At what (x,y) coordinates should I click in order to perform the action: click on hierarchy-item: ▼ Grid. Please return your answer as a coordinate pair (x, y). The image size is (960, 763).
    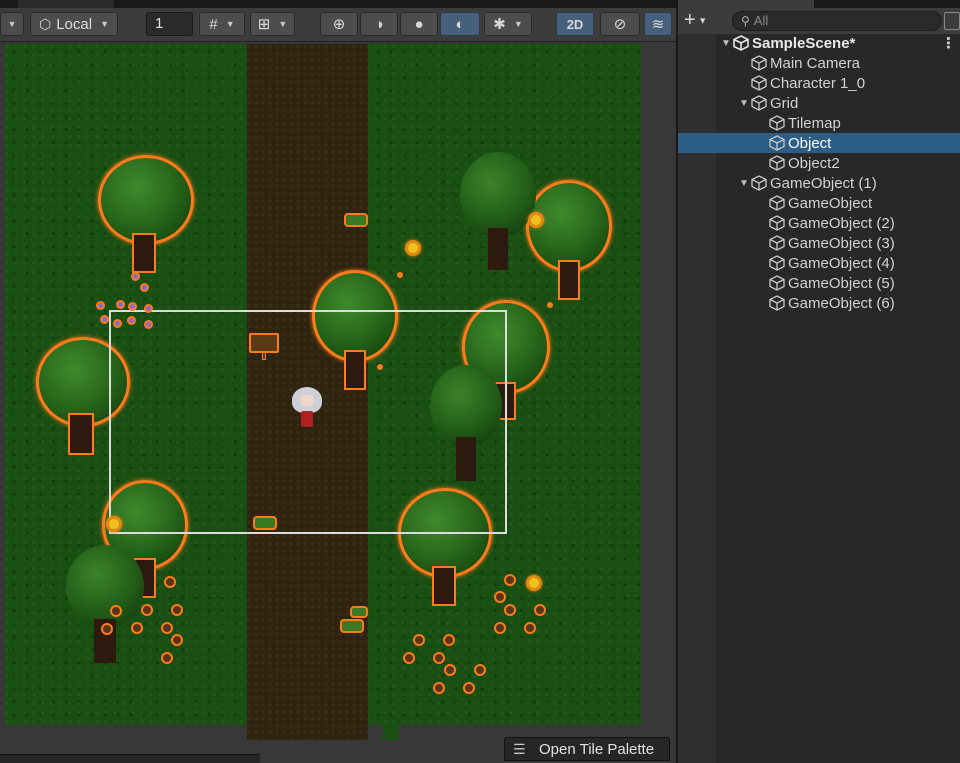
    Looking at the image, I should click on (819, 103).